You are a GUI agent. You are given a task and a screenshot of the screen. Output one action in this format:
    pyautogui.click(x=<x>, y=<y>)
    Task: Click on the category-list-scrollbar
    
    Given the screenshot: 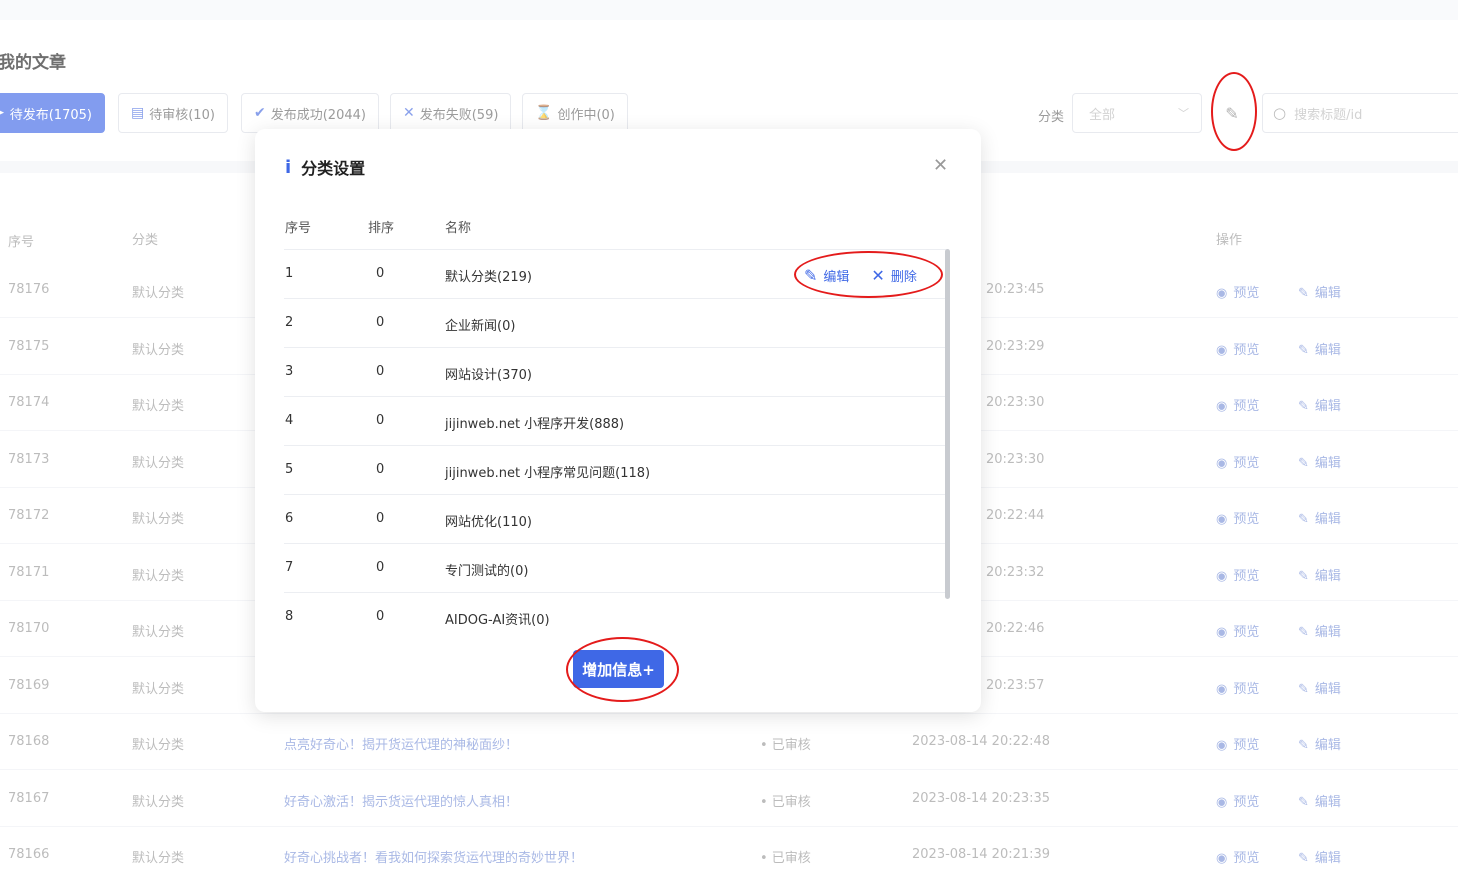 What is the action you would take?
    pyautogui.click(x=947, y=424)
    